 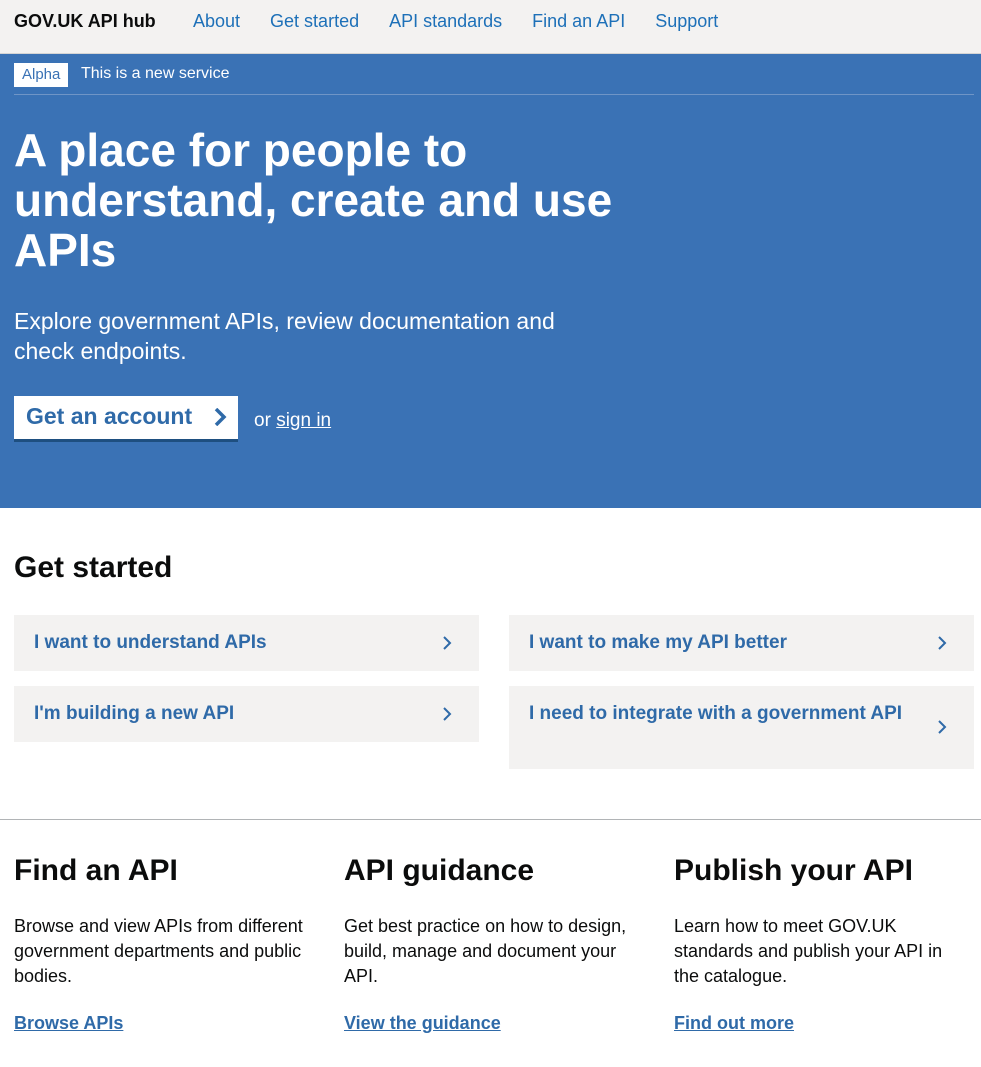 What do you see at coordinates (109, 416) in the screenshot?
I see `get-an-account-label: Get an account` at bounding box center [109, 416].